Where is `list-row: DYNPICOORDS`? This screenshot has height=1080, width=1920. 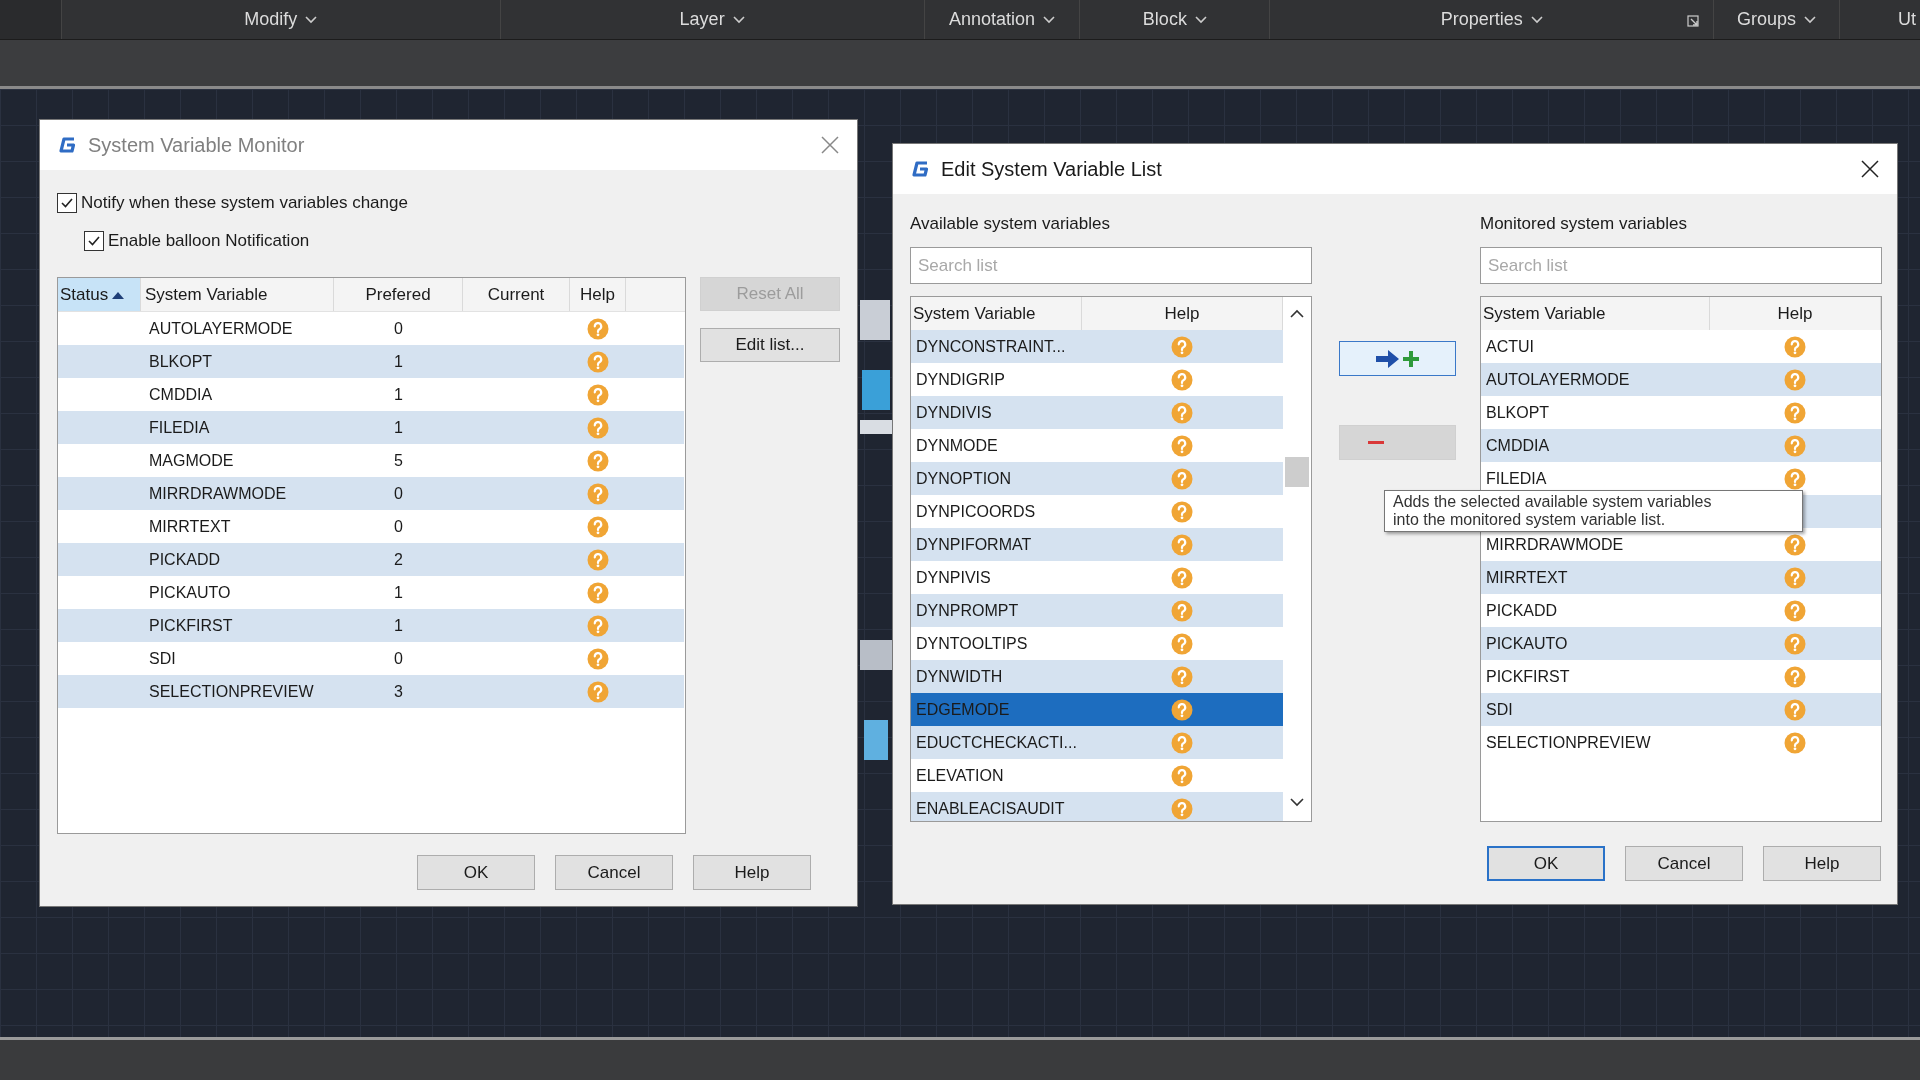
list-row: DYNPICOORDS is located at coordinates (1097, 511).